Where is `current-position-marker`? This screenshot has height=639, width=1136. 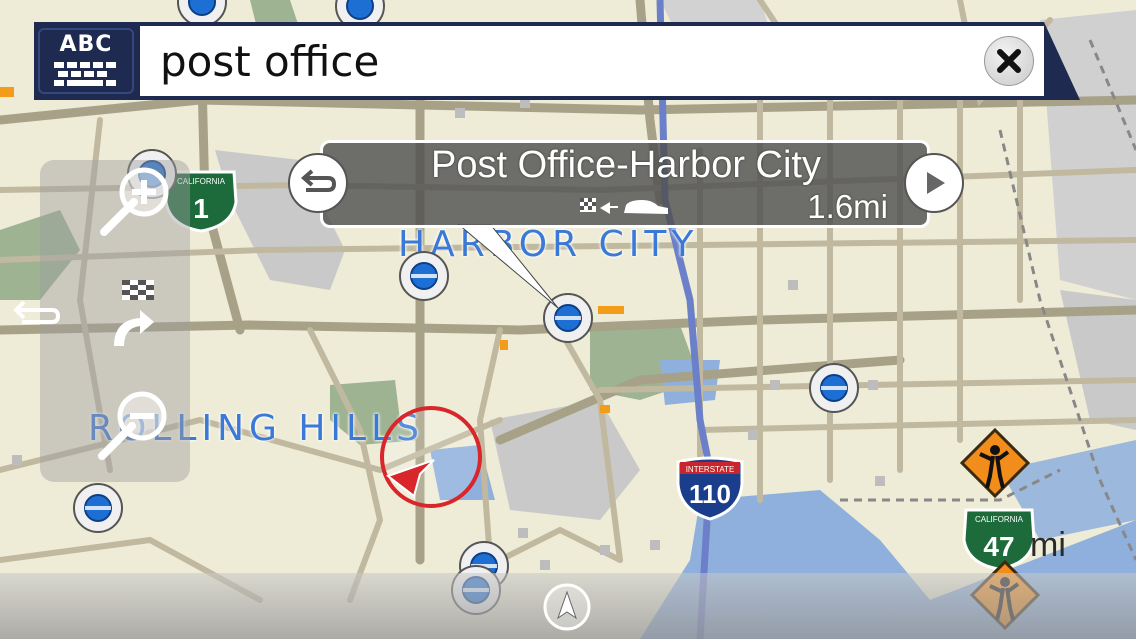
current-position-marker is located at coordinates (431, 457).